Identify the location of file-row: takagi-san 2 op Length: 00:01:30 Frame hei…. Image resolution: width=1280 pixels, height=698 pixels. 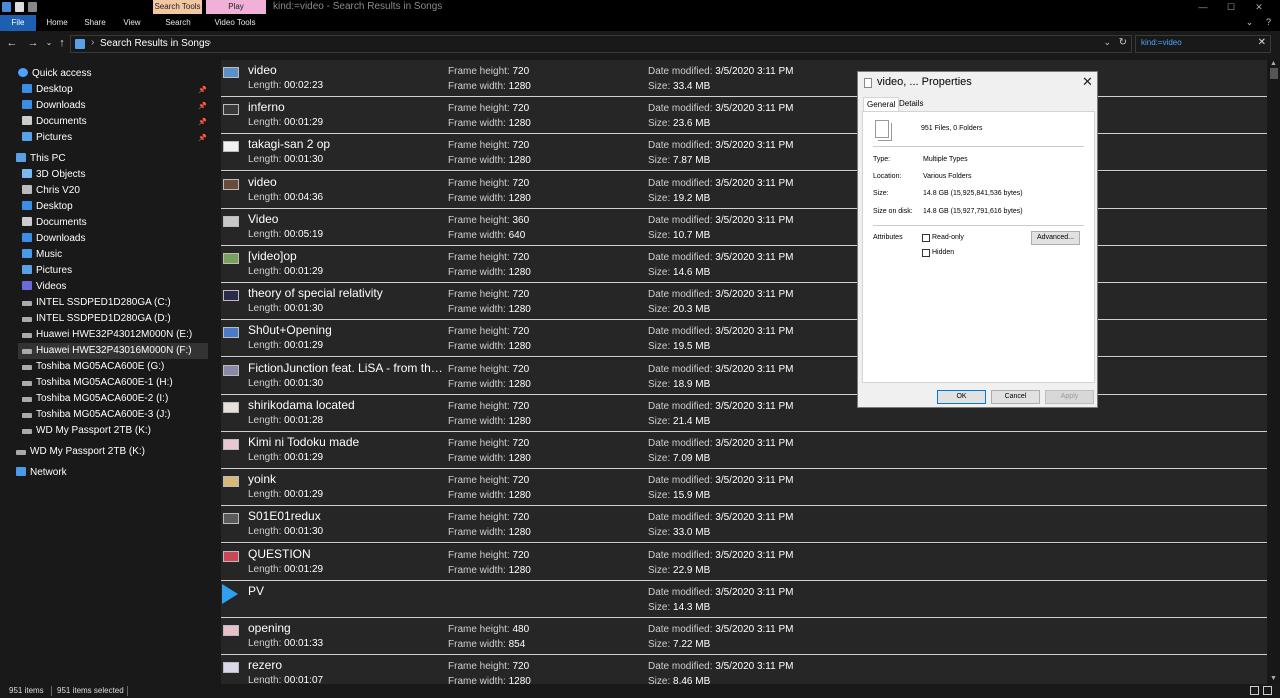
(744, 153).